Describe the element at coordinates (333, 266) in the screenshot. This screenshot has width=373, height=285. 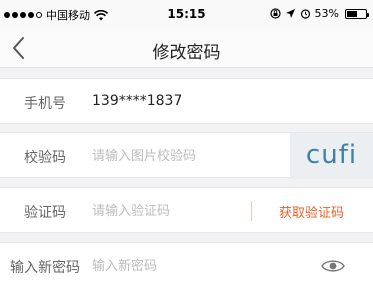
I see `eye-icon` at that location.